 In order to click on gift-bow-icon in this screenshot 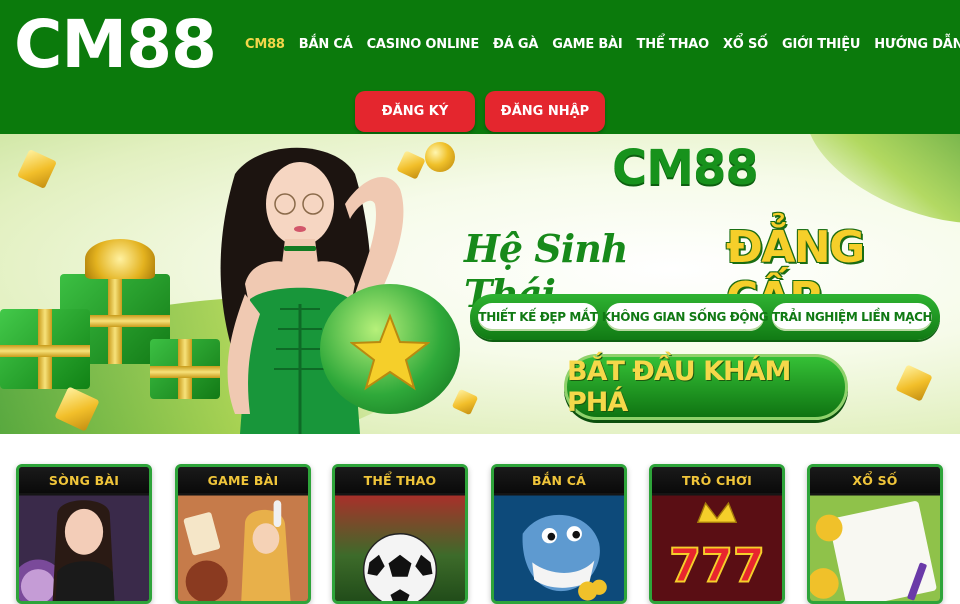, I will do `click(120, 259)`.